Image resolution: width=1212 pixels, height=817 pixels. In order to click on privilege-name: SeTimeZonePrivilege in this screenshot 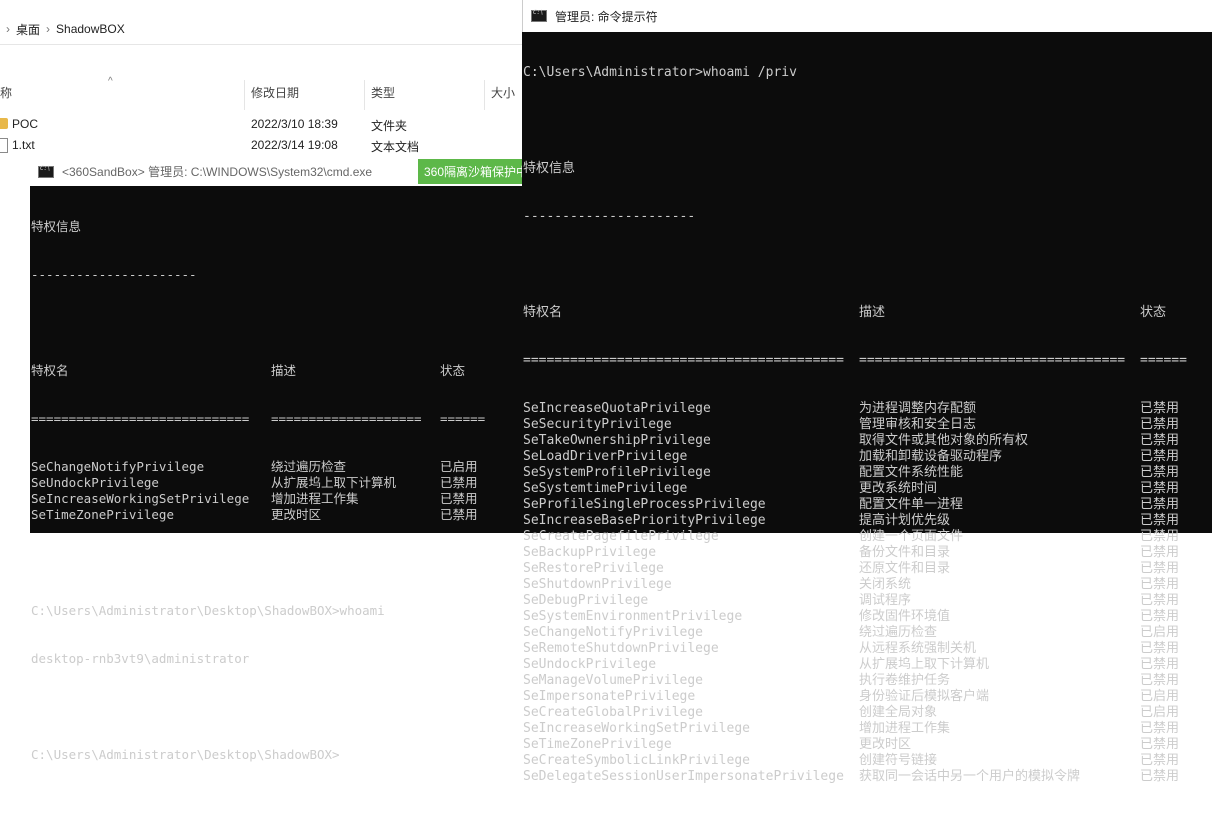, I will do `click(597, 744)`.